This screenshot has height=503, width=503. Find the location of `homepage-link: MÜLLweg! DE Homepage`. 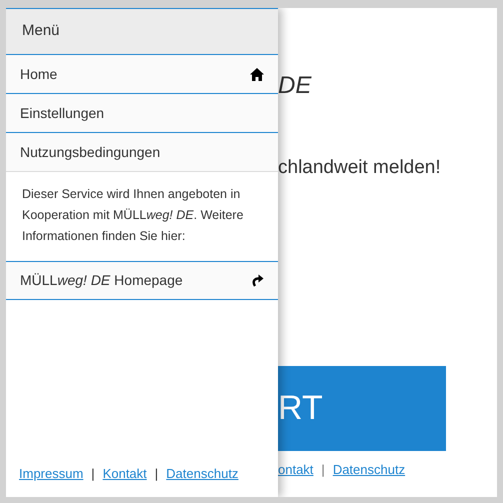

homepage-link: MÜLLweg! DE Homepage is located at coordinates (142, 281).